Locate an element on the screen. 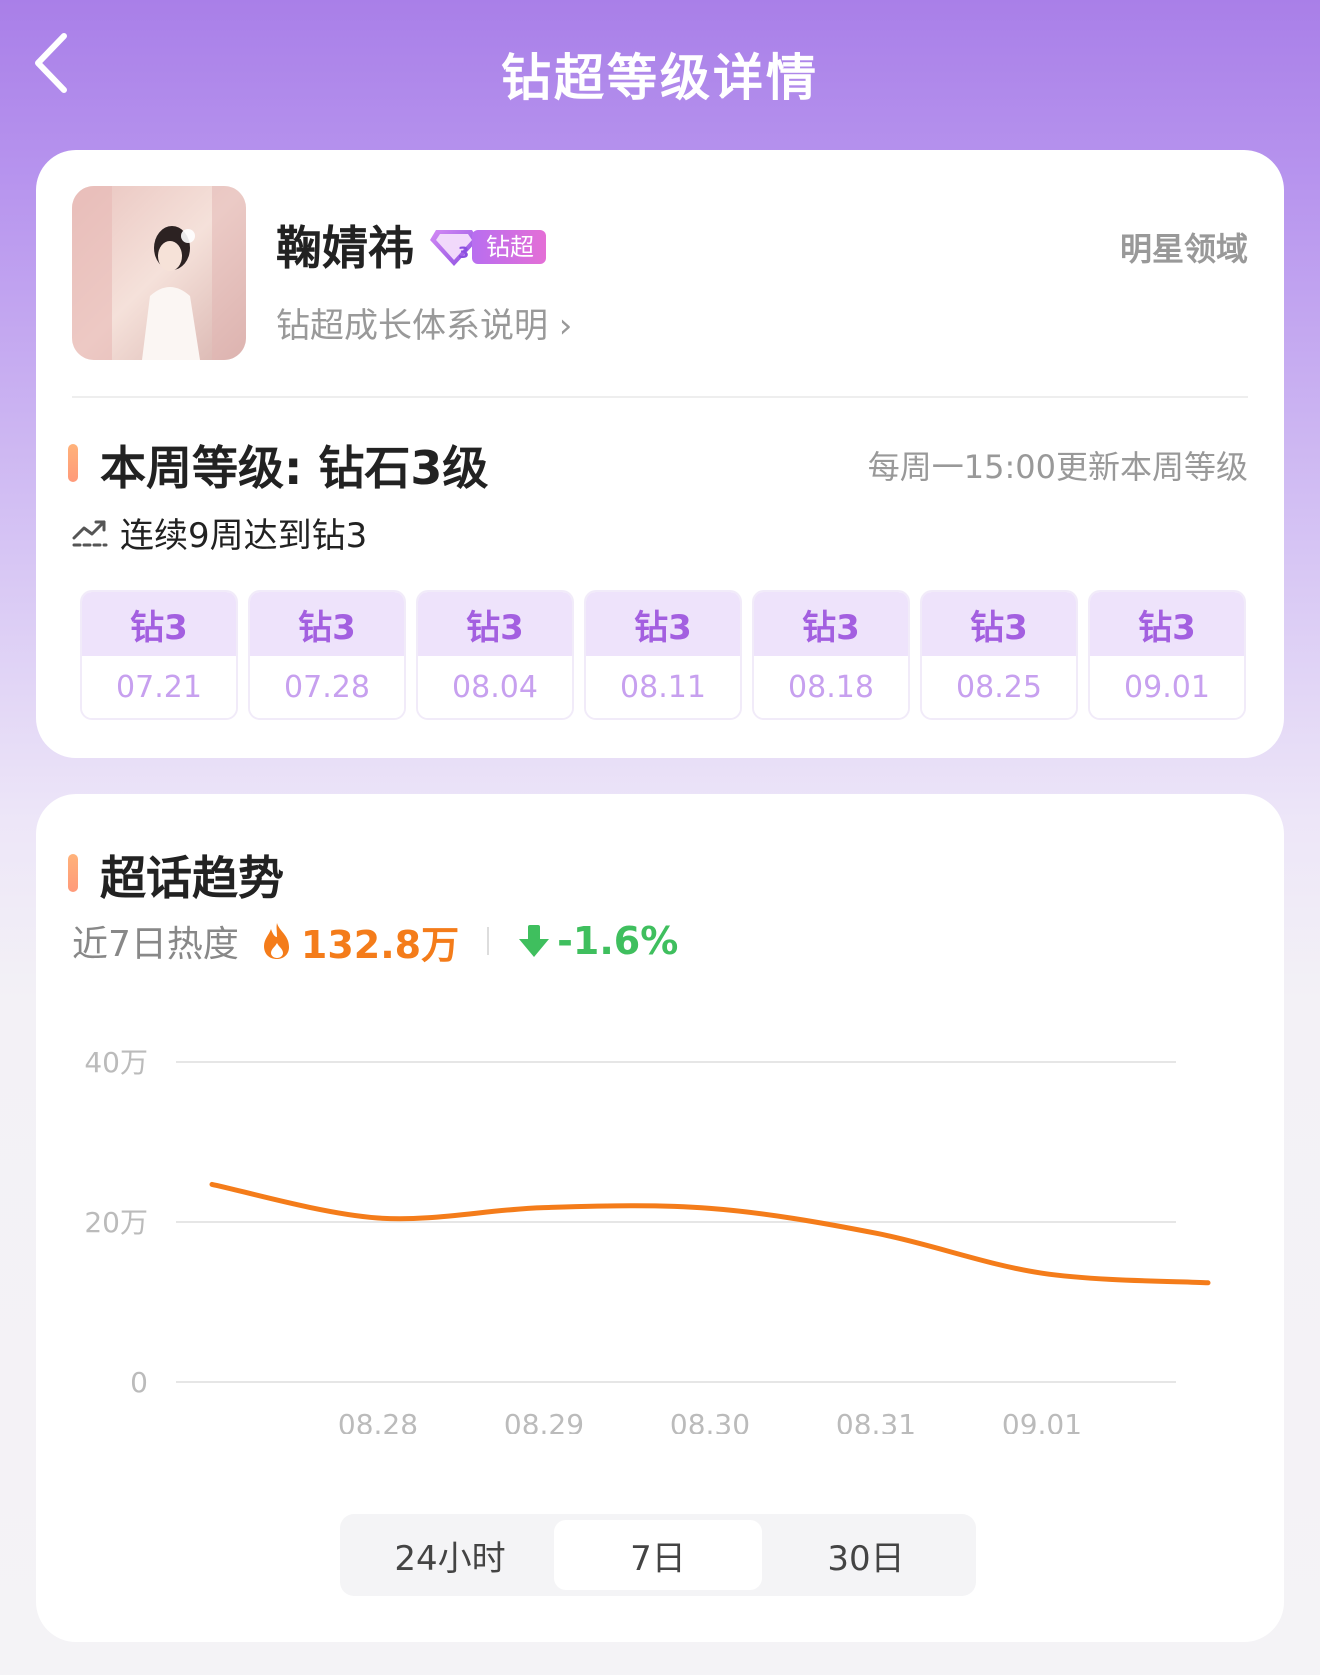 The height and width of the screenshot is (1675, 1320). heat-row: 近7日热度 132.8万 -1.6% is located at coordinates (375, 941).